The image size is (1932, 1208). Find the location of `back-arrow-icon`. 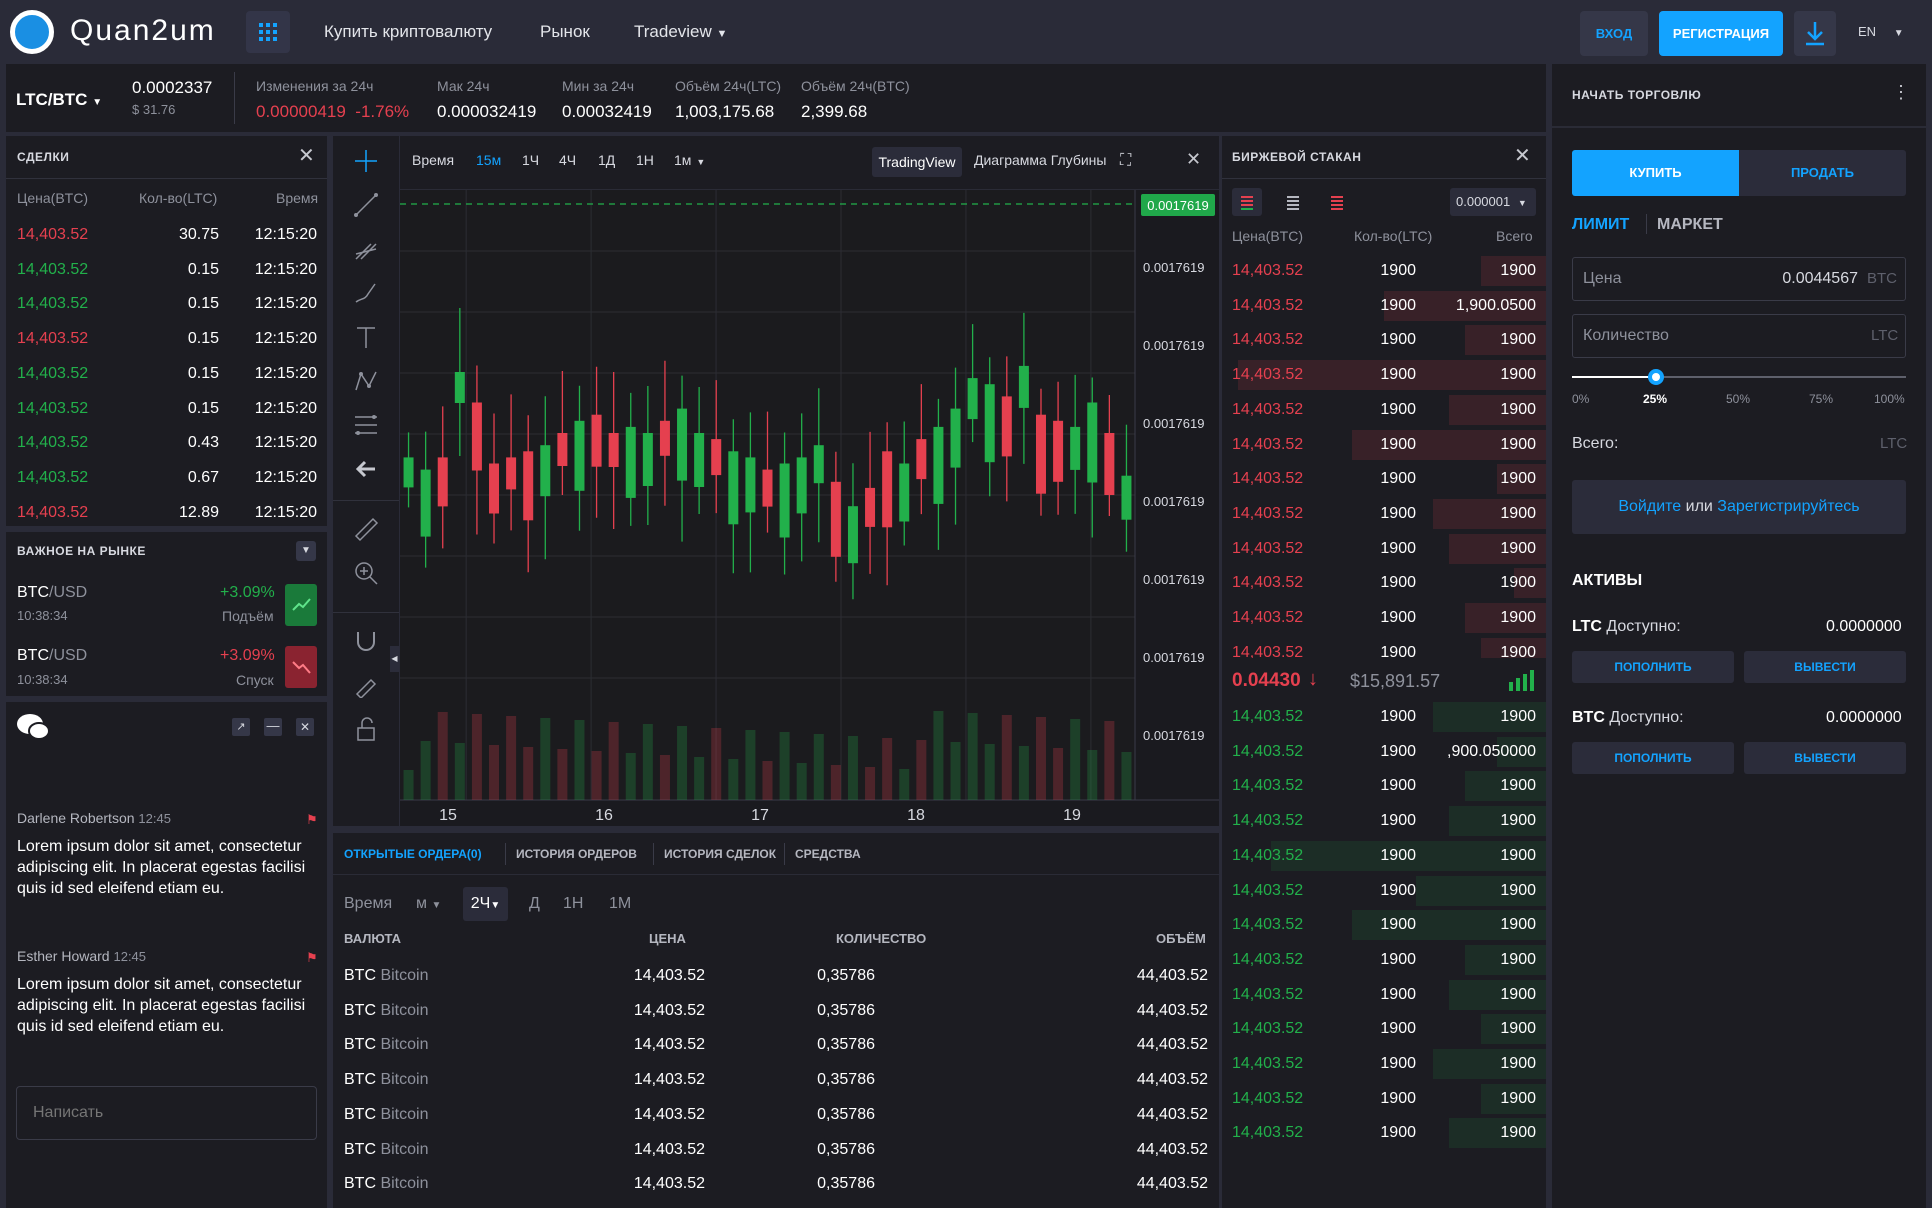

back-arrow-icon is located at coordinates (366, 469).